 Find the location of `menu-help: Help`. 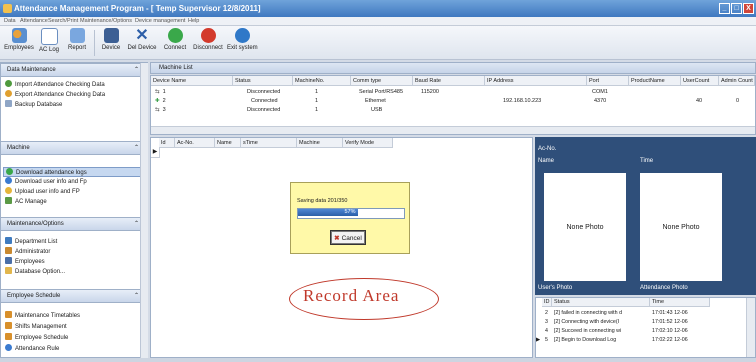

menu-help: Help is located at coordinates (193, 21).